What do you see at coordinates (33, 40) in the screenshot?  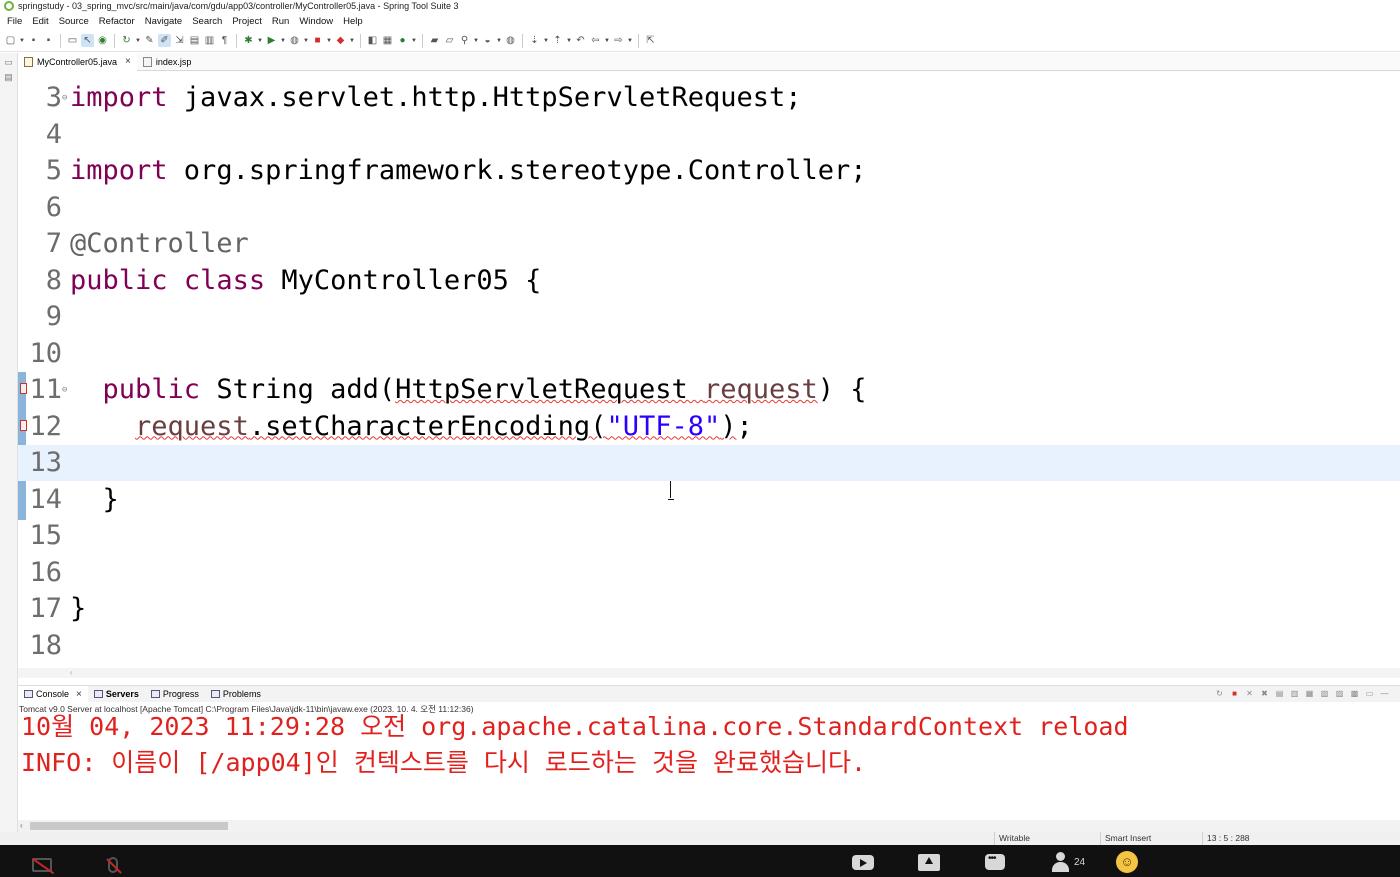 I see `save-icon: ▪` at bounding box center [33, 40].